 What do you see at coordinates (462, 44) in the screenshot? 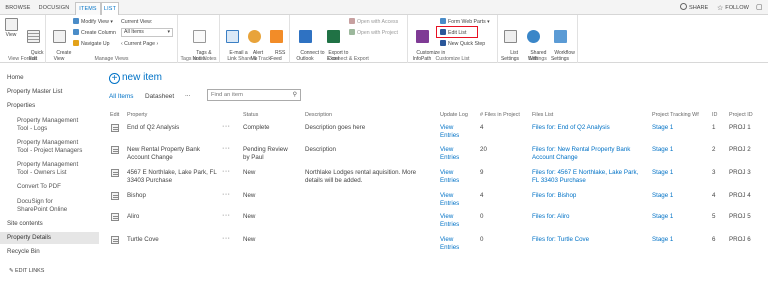
I see `new-quick-step-button: New Quick Step` at bounding box center [462, 44].